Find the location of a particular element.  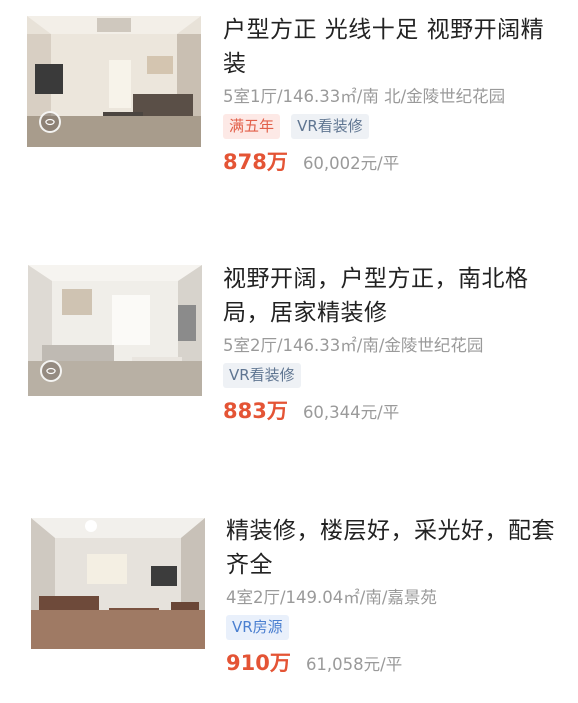

price-row: 910万 61,058元/平 is located at coordinates (398, 663).